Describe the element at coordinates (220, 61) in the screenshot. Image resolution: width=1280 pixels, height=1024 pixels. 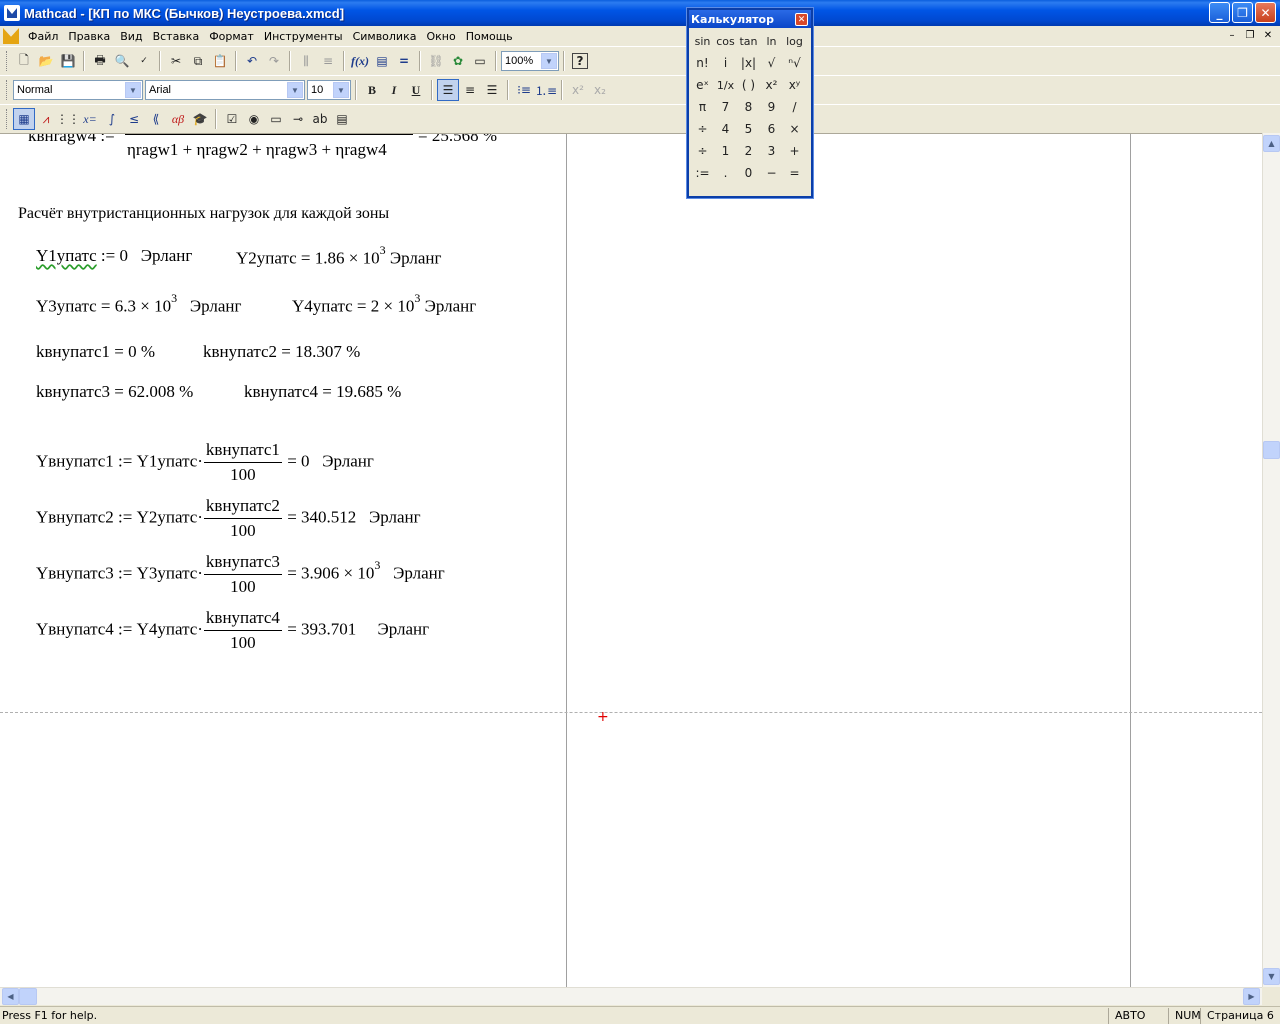
I see `paste-icon: 📋` at that location.